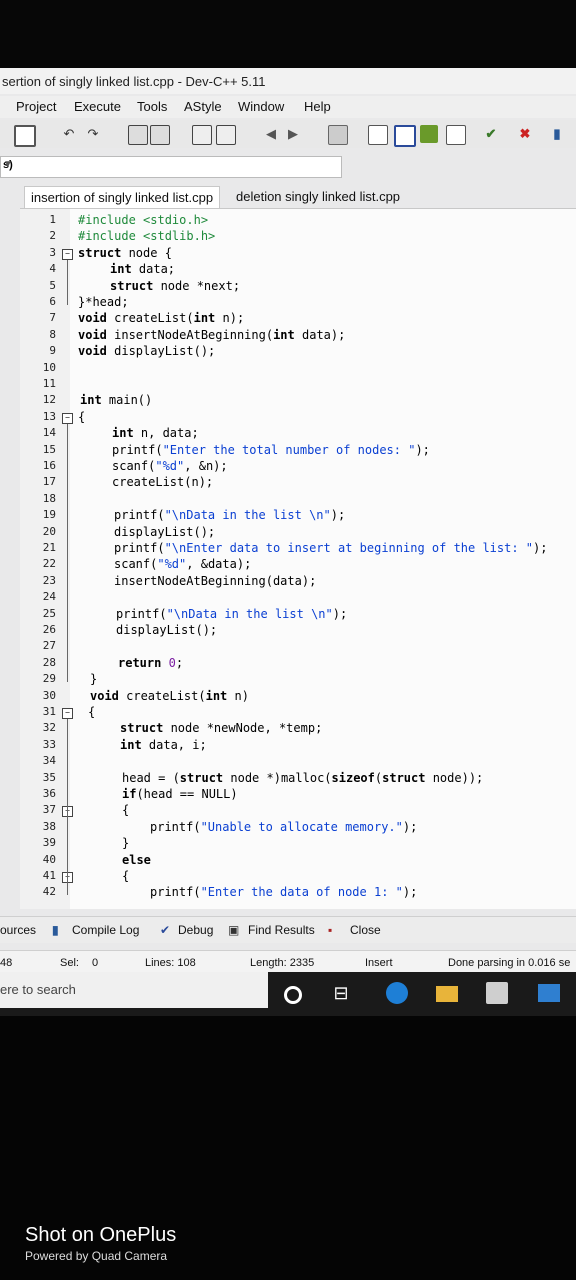  I want to click on menu-astyle: AStyle, so click(203, 106).